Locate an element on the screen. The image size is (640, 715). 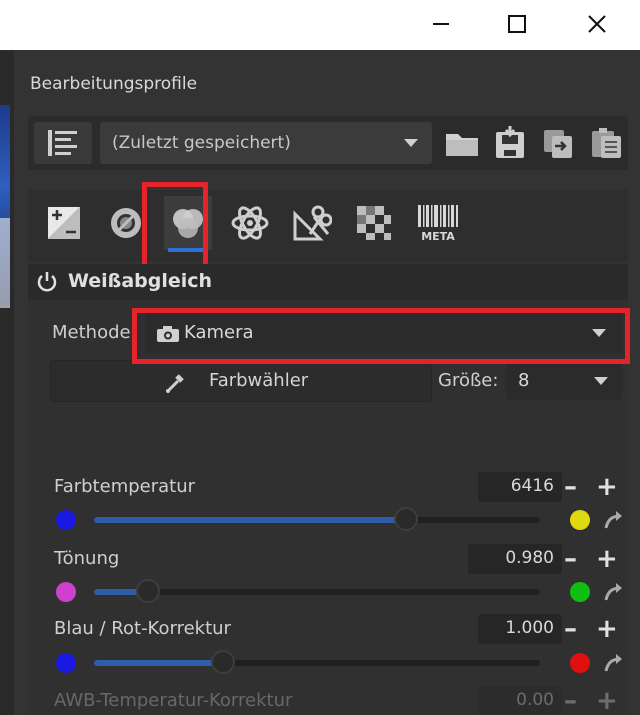
tab-transform is located at coordinates (312, 223).